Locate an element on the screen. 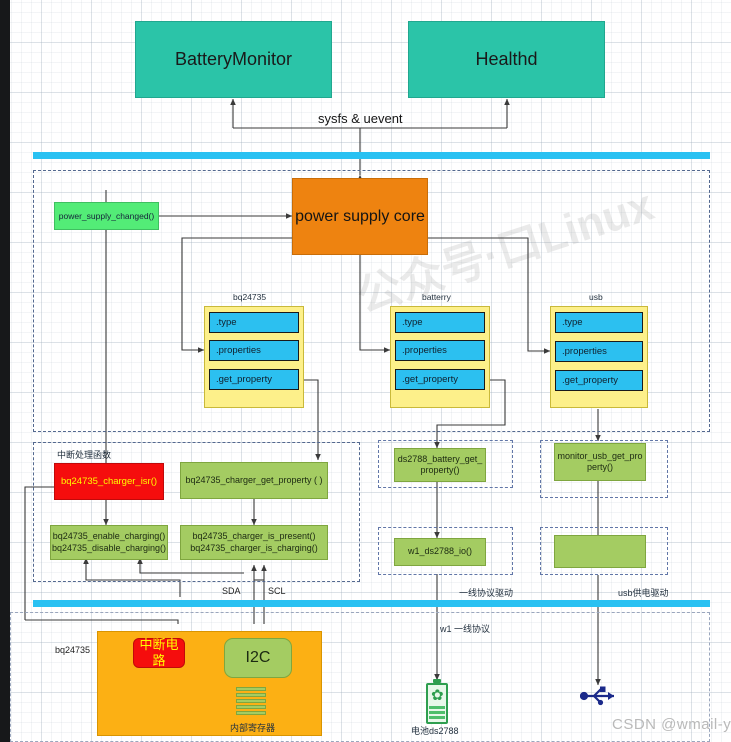 This screenshot has width=731, height=742. battery-monitor-box: BatteryMonitor is located at coordinates (233, 59).